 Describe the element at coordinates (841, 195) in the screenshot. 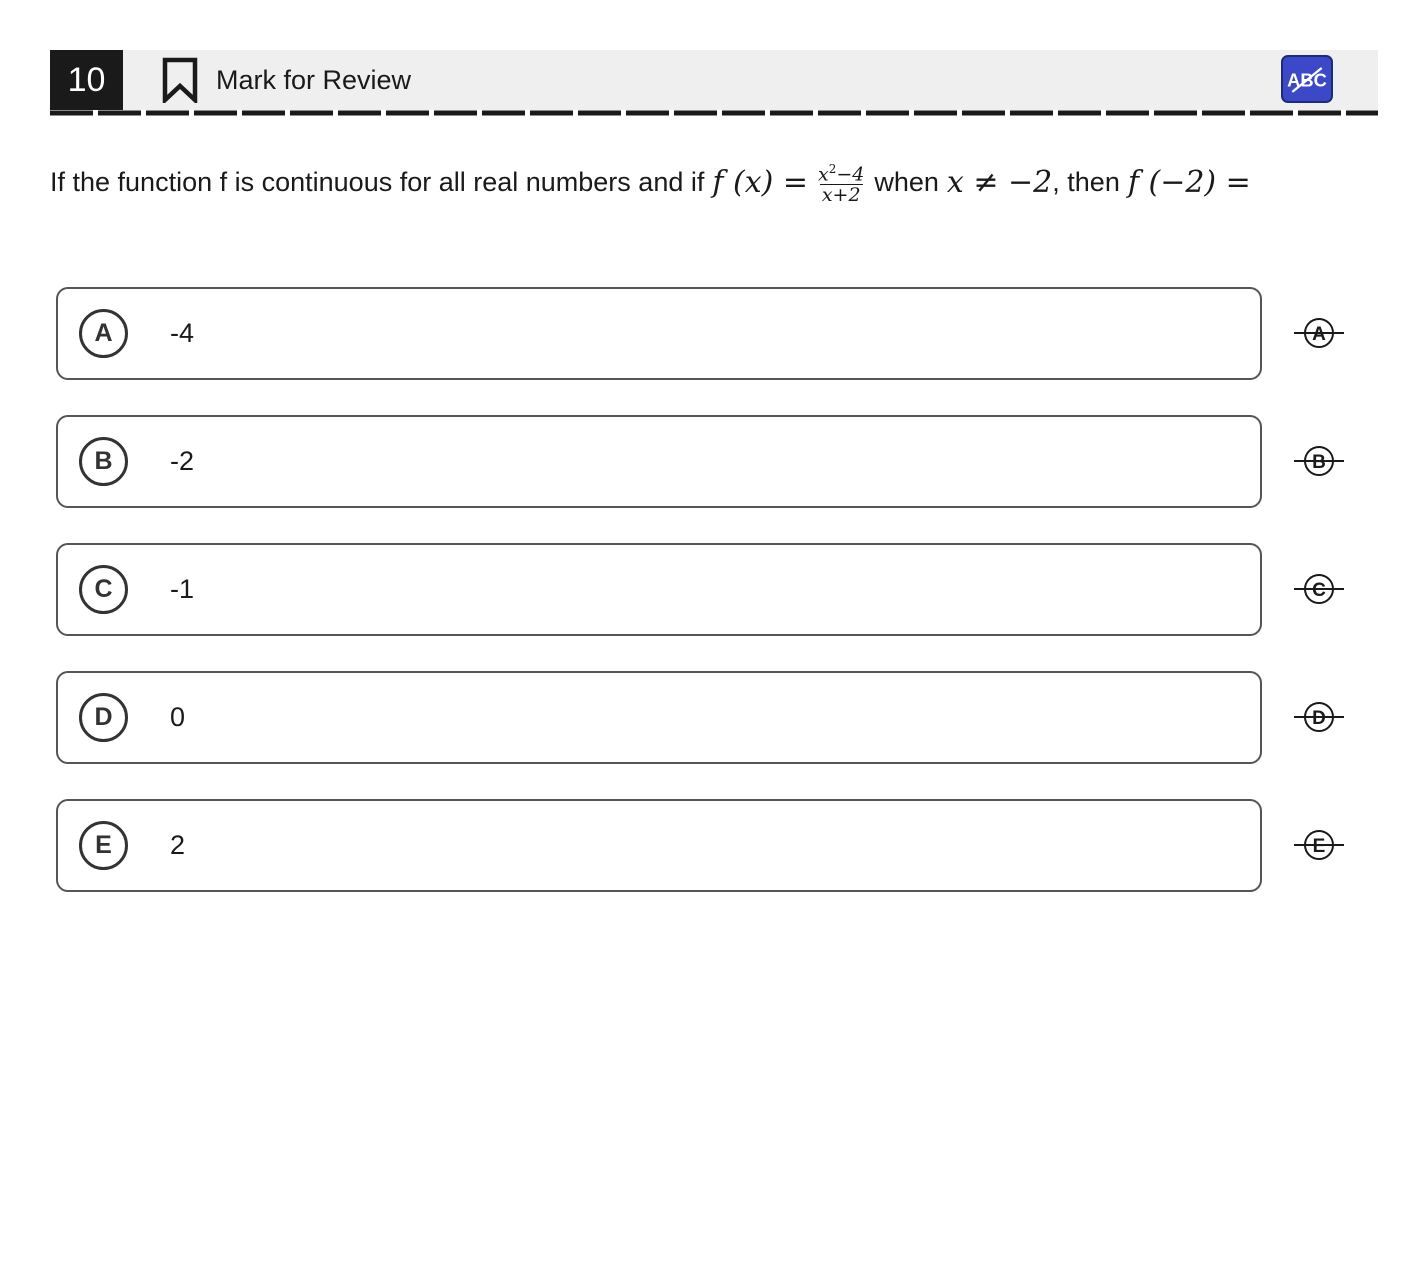

I see `fraction-denominator: x+2` at that location.